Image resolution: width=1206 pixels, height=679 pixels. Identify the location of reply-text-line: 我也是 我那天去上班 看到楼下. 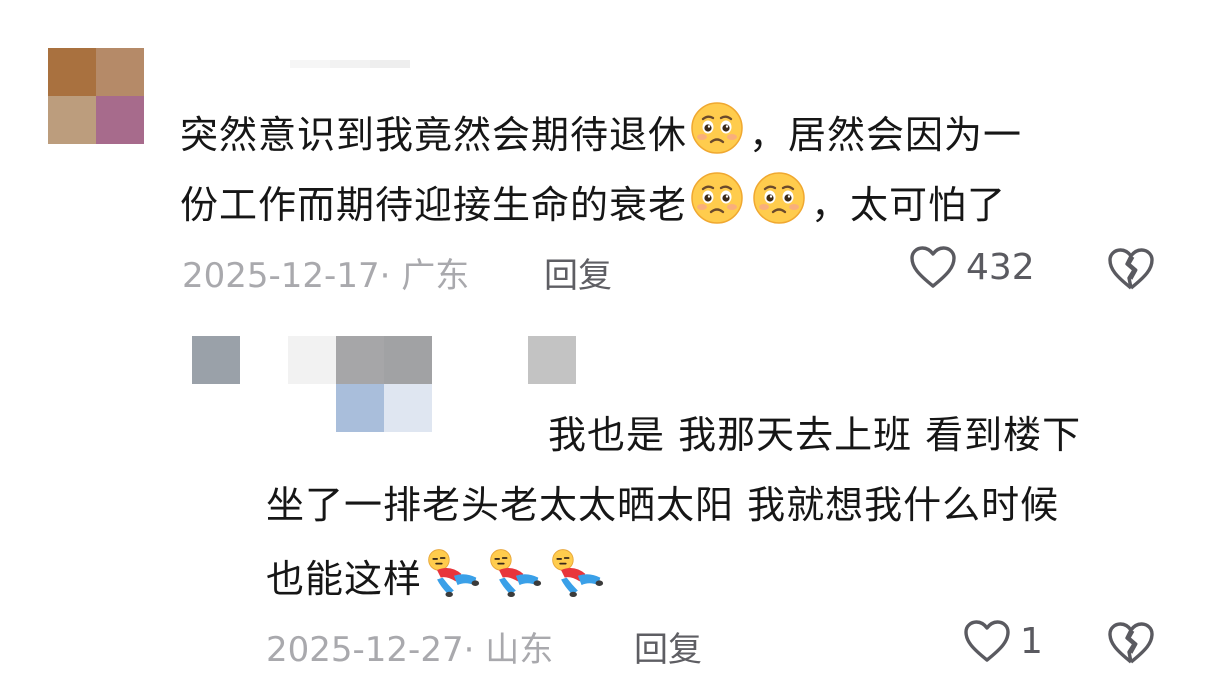
(815, 435).